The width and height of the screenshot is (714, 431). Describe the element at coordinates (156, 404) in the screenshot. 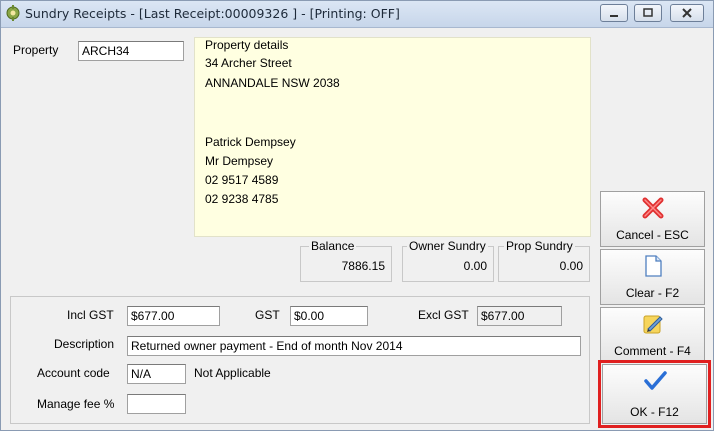

I see `manage-fee-input` at that location.